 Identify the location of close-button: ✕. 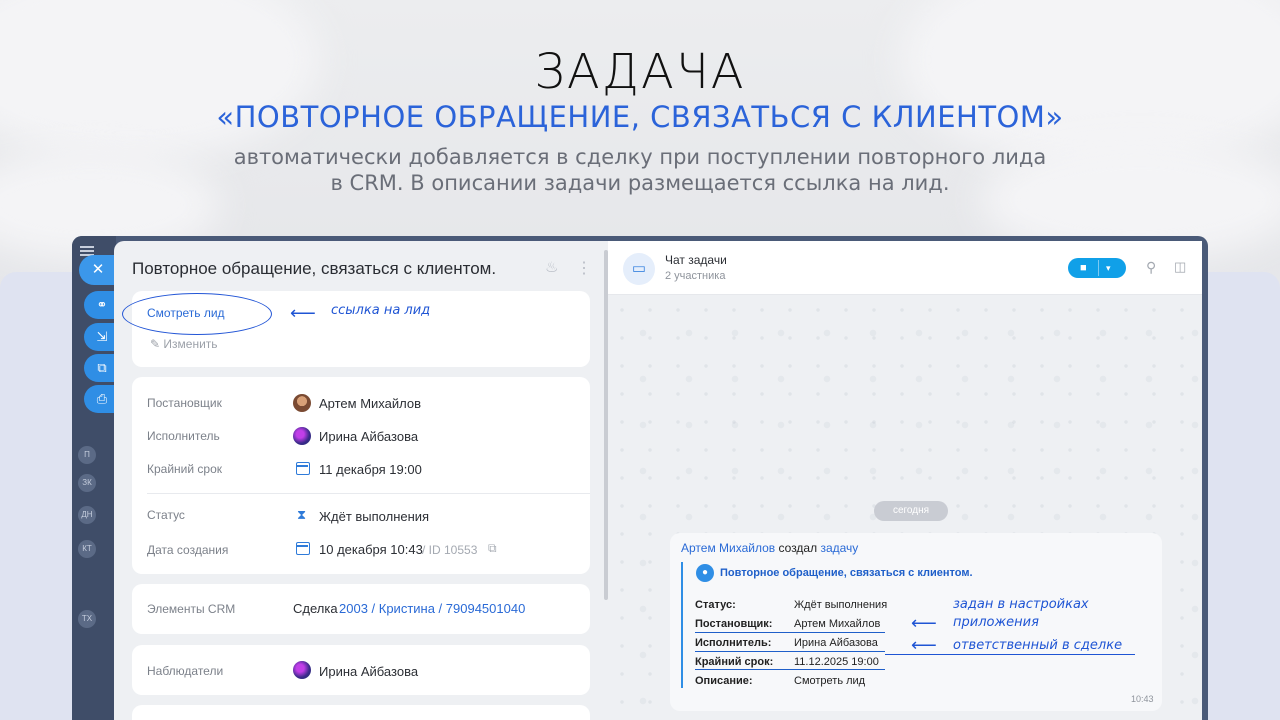
(98, 270).